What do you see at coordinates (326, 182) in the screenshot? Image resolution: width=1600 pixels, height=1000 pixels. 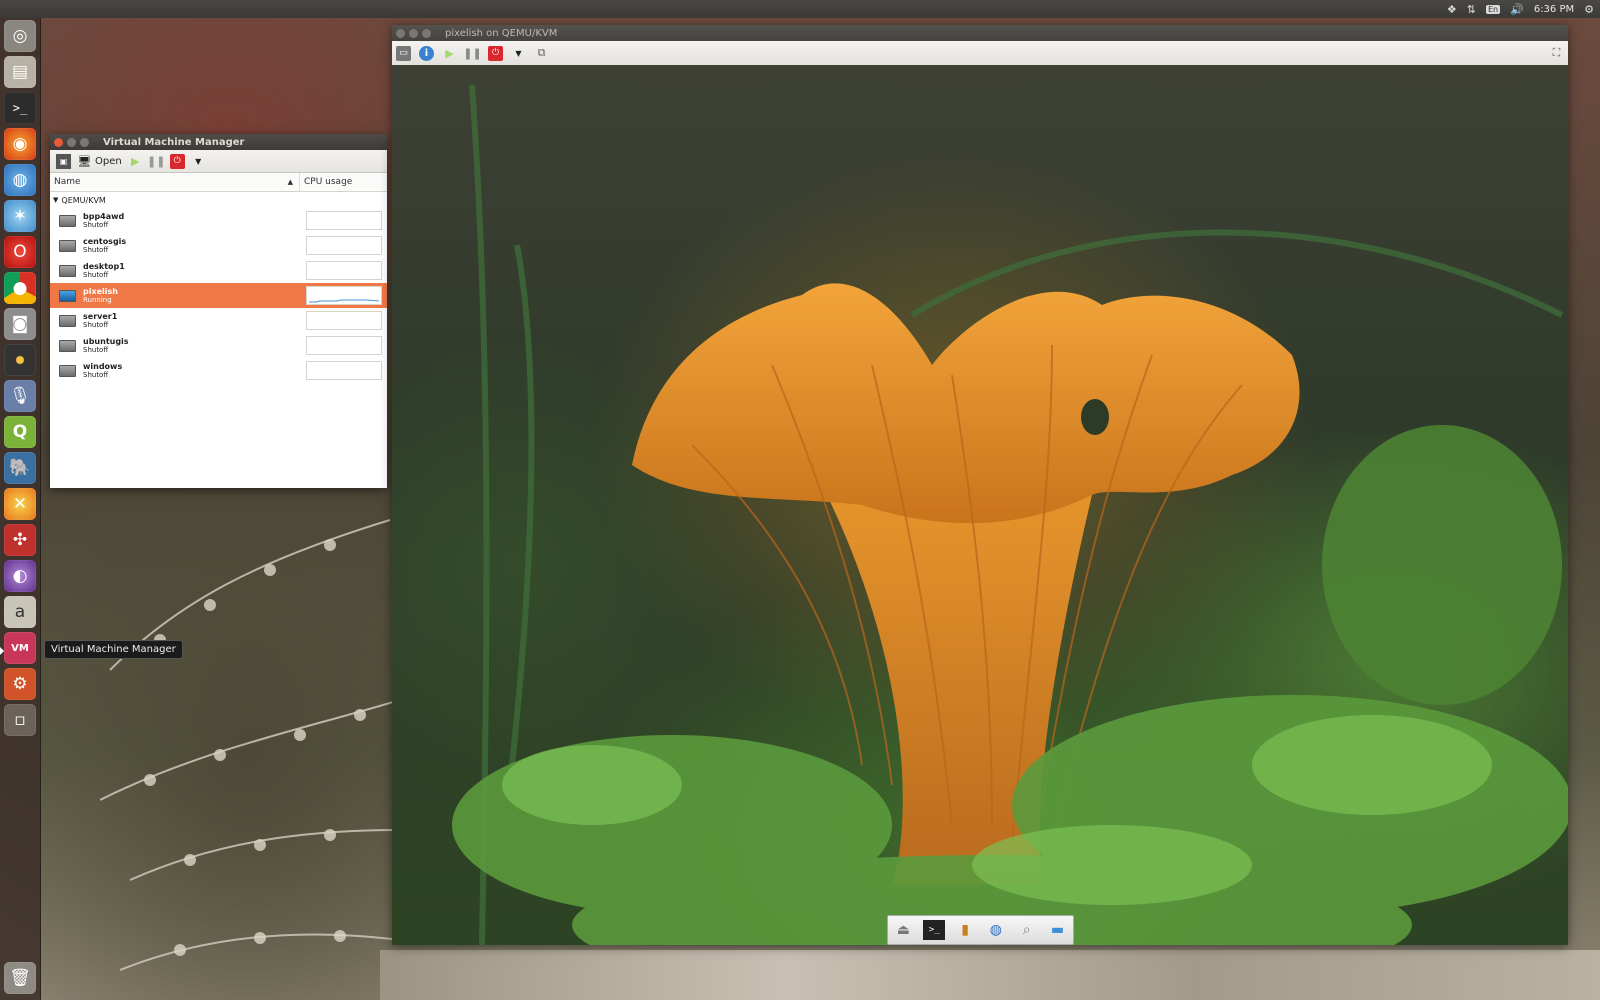 I see `cpu-usage-column-header: CPU usage` at bounding box center [326, 182].